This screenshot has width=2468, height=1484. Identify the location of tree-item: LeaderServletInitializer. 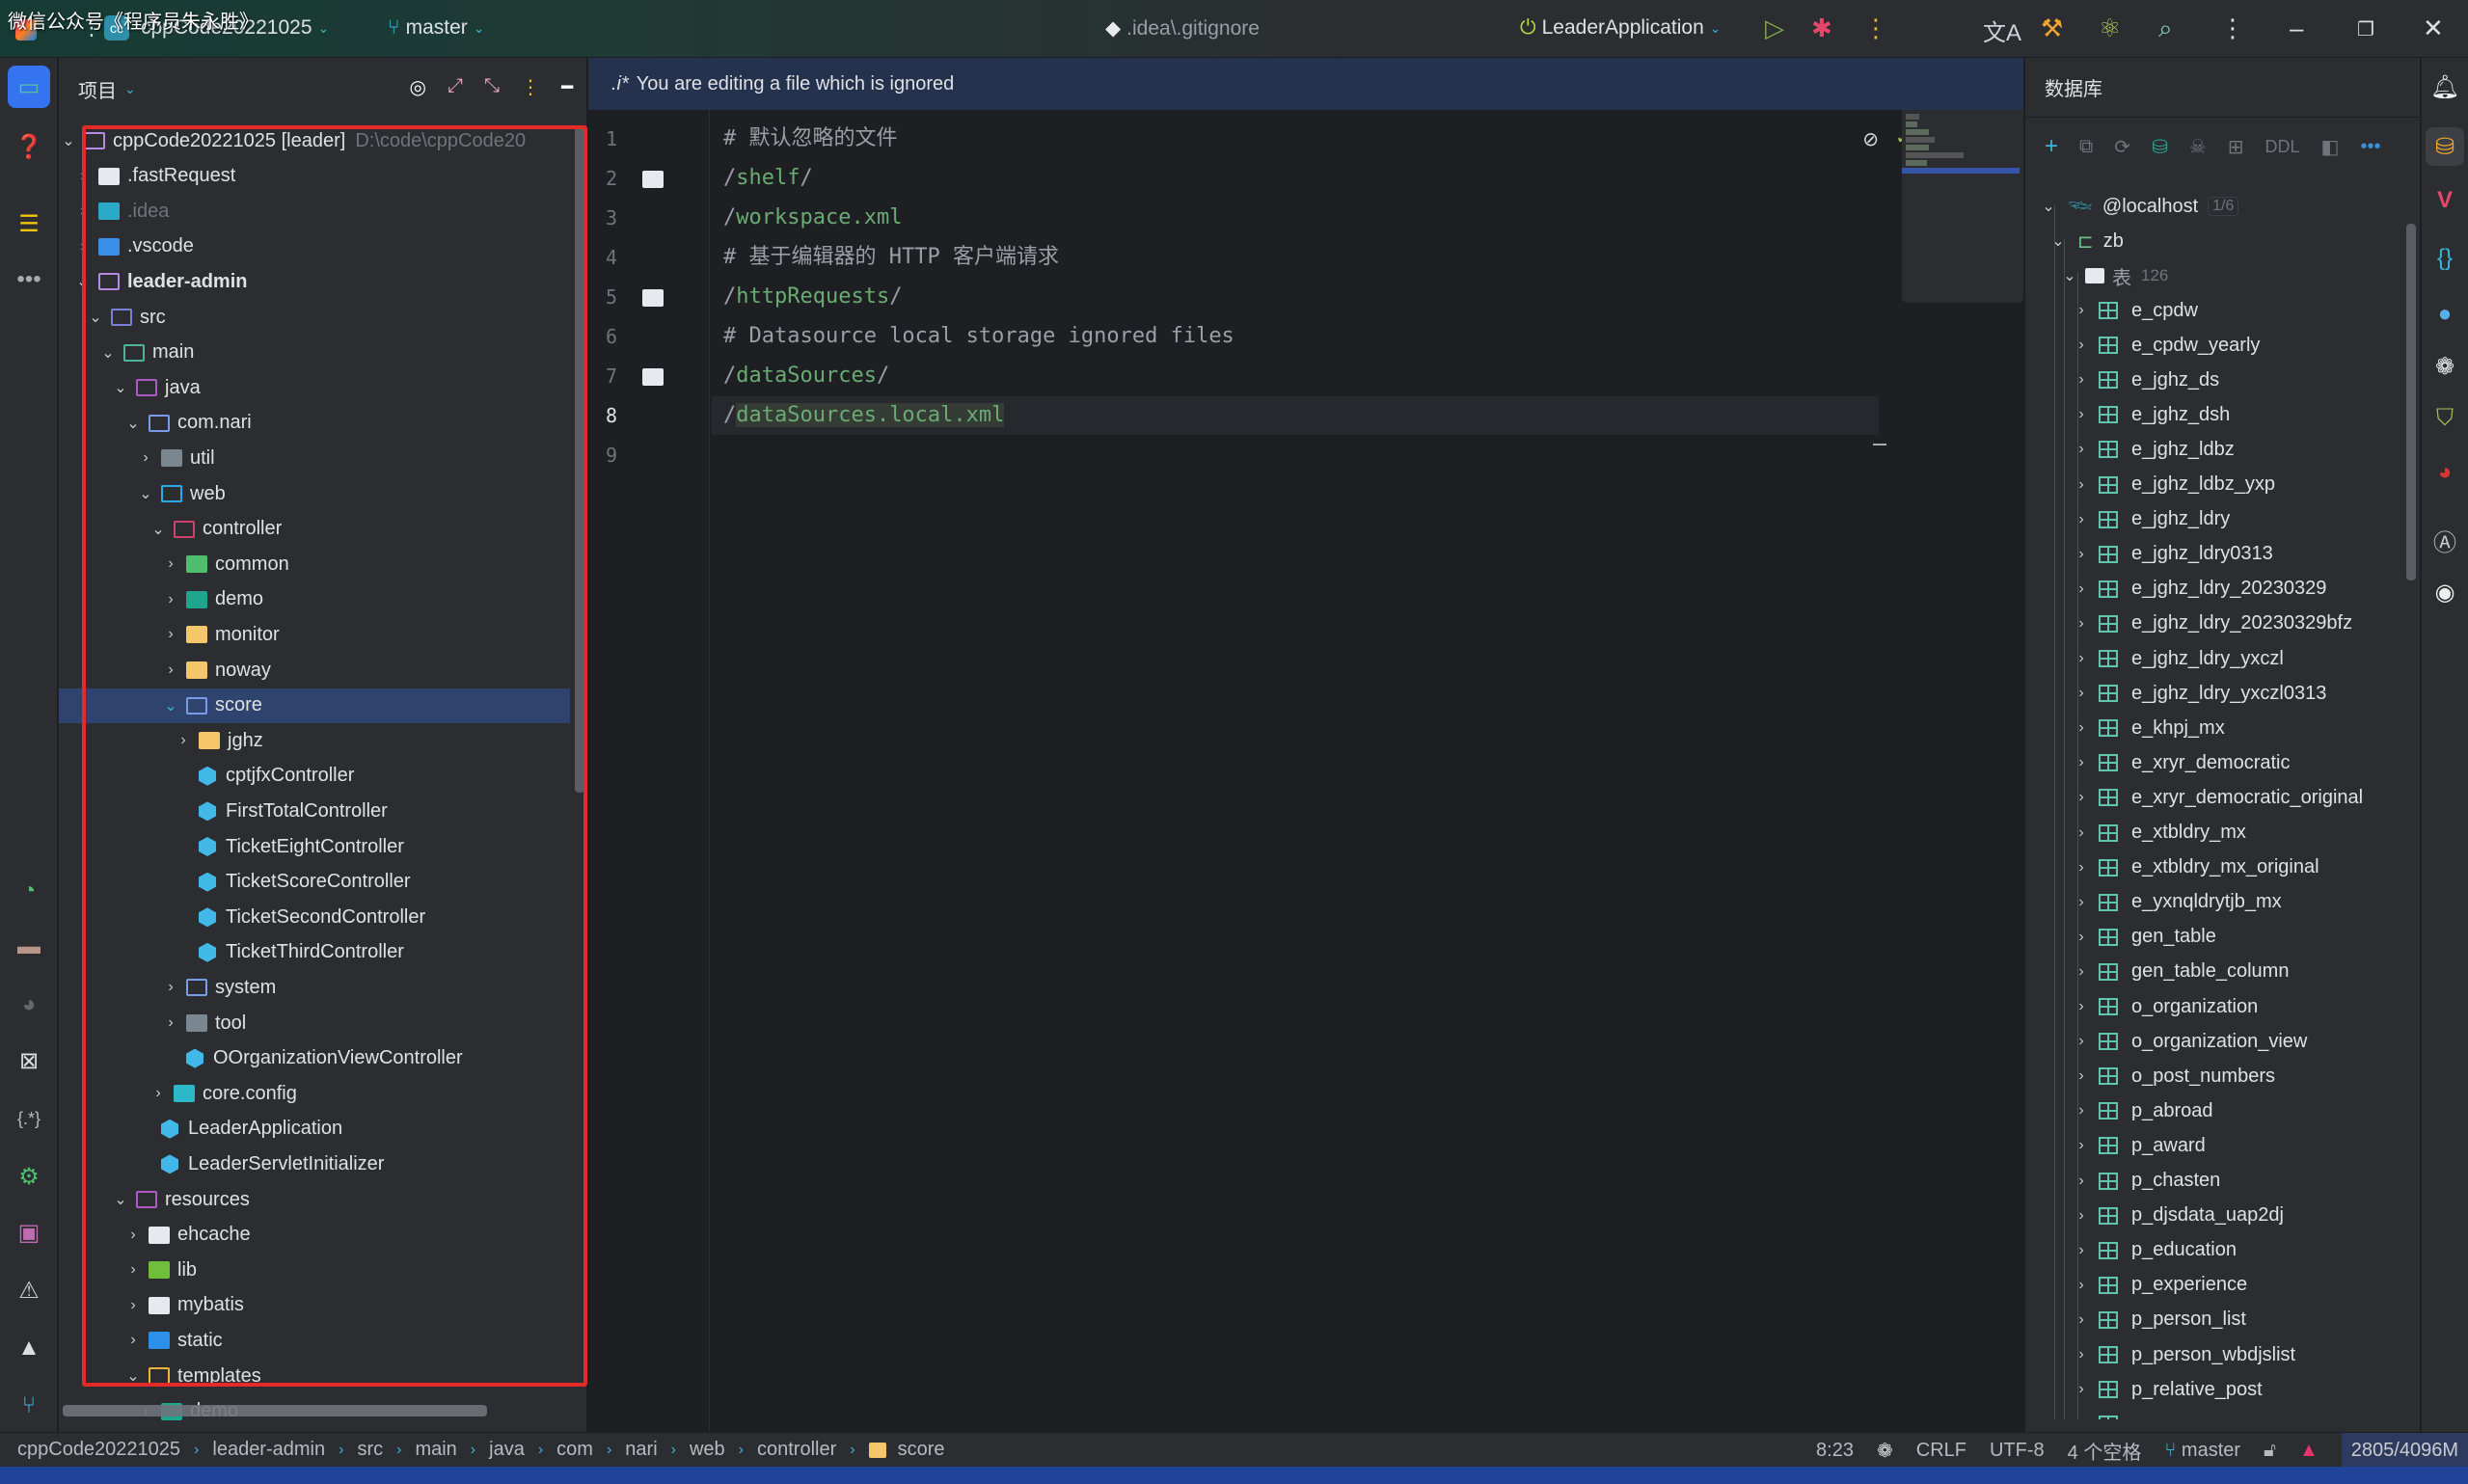
(314, 1164).